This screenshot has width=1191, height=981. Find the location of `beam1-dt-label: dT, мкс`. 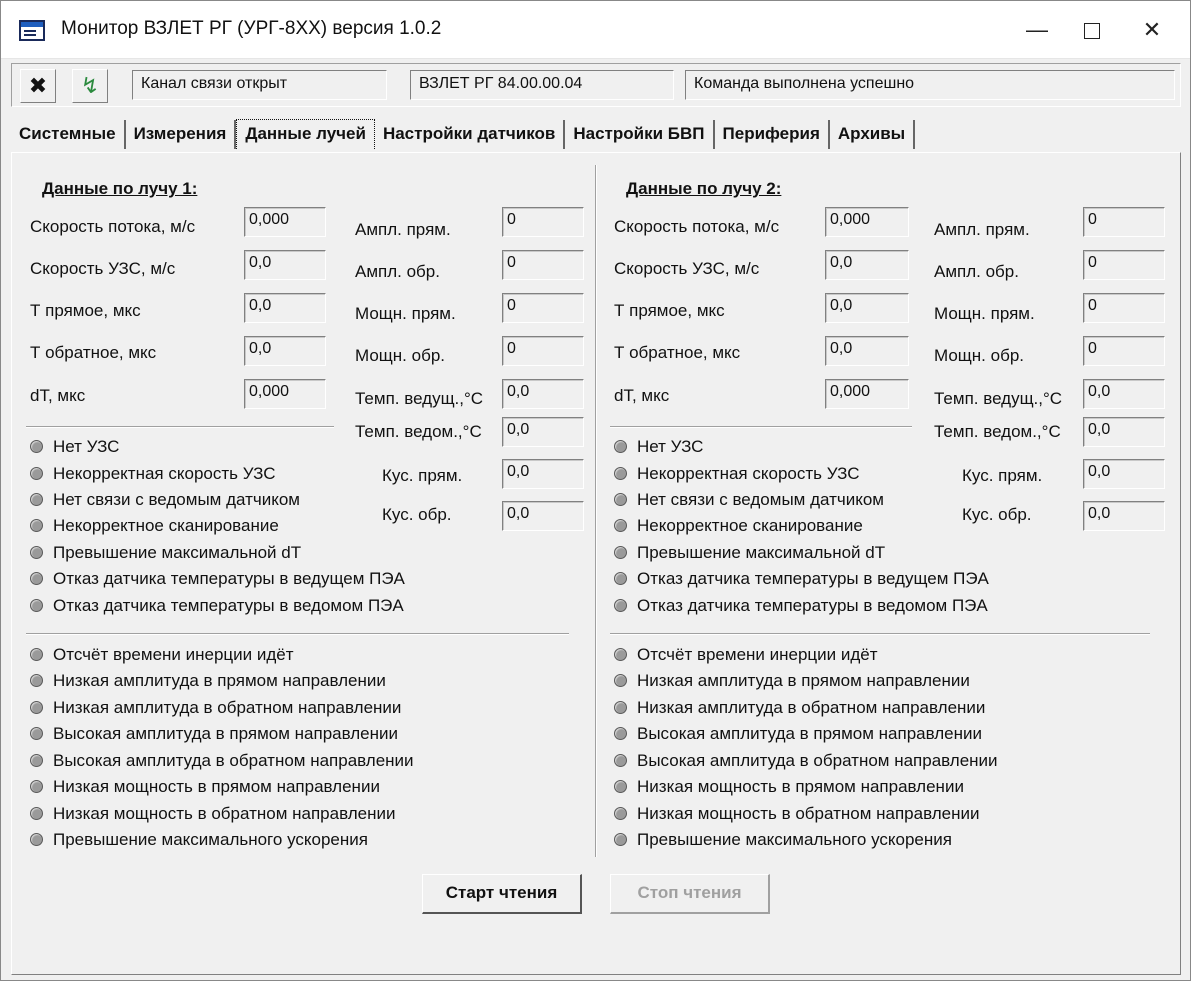

beam1-dt-label: dT, мкс is located at coordinates (58, 395).